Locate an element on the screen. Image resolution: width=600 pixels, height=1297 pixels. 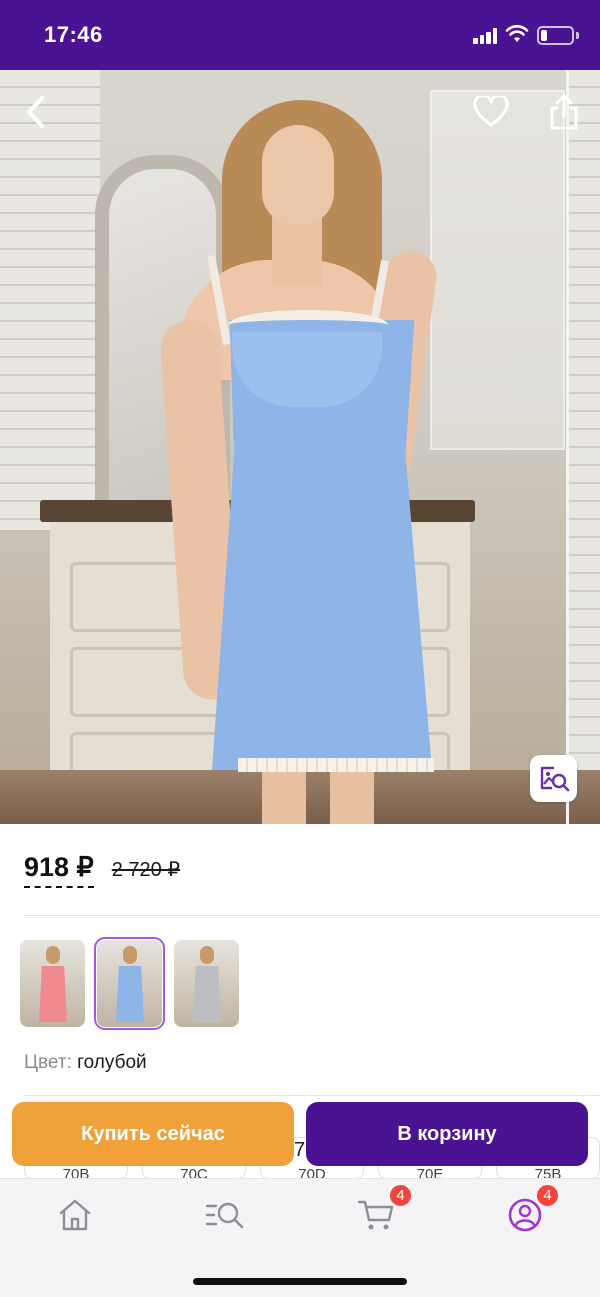
status-bar: 17:46 is located at coordinates (300, 35).